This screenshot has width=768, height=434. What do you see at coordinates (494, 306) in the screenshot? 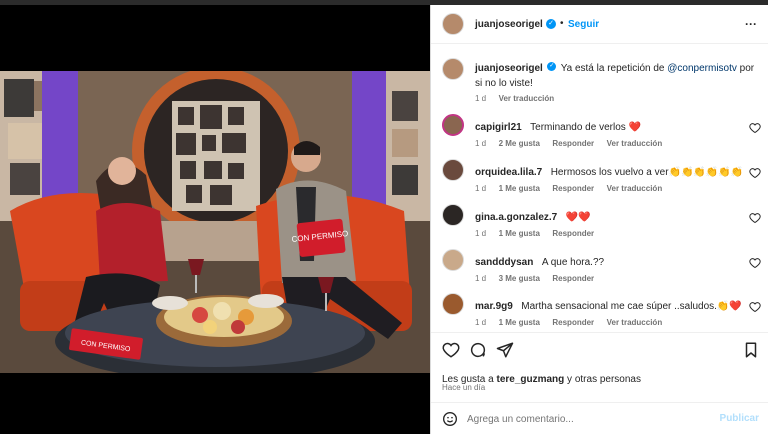
I see `comment-username: mar.9g9` at bounding box center [494, 306].